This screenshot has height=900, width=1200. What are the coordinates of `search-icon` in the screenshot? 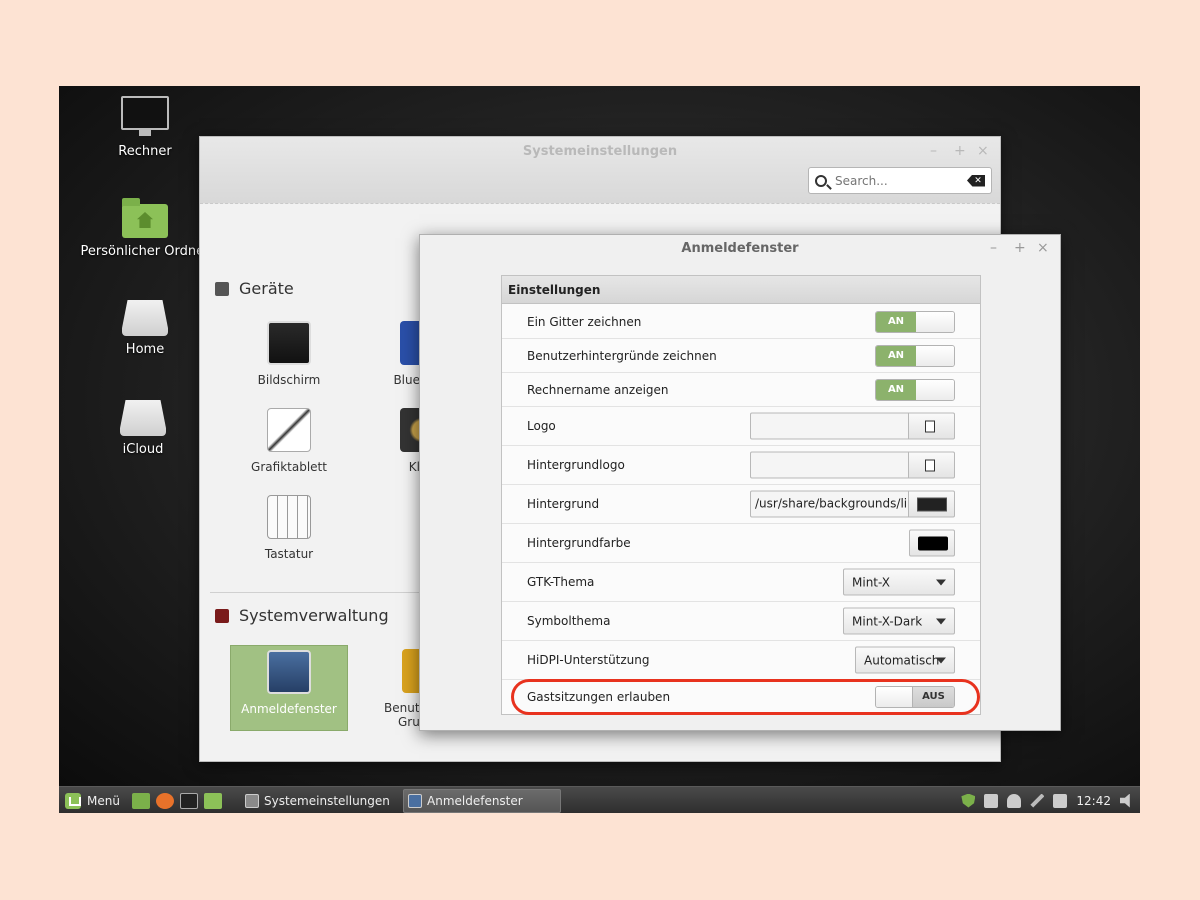 It's located at (821, 180).